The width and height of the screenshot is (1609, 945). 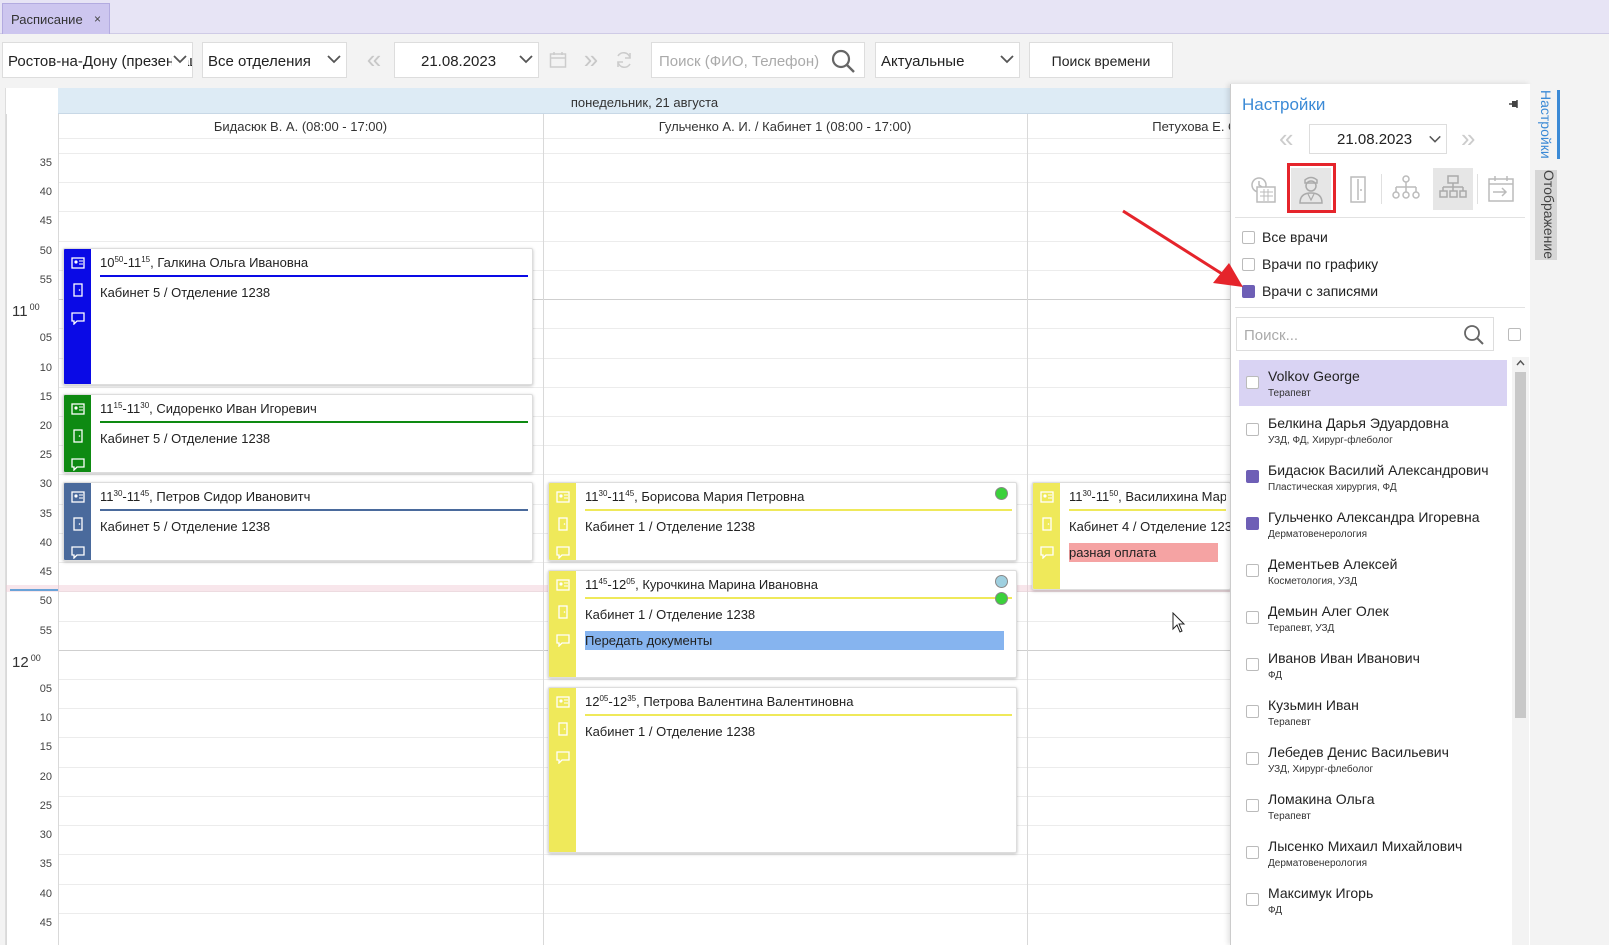 What do you see at coordinates (97, 19) in the screenshot?
I see `close-icon: ×` at bounding box center [97, 19].